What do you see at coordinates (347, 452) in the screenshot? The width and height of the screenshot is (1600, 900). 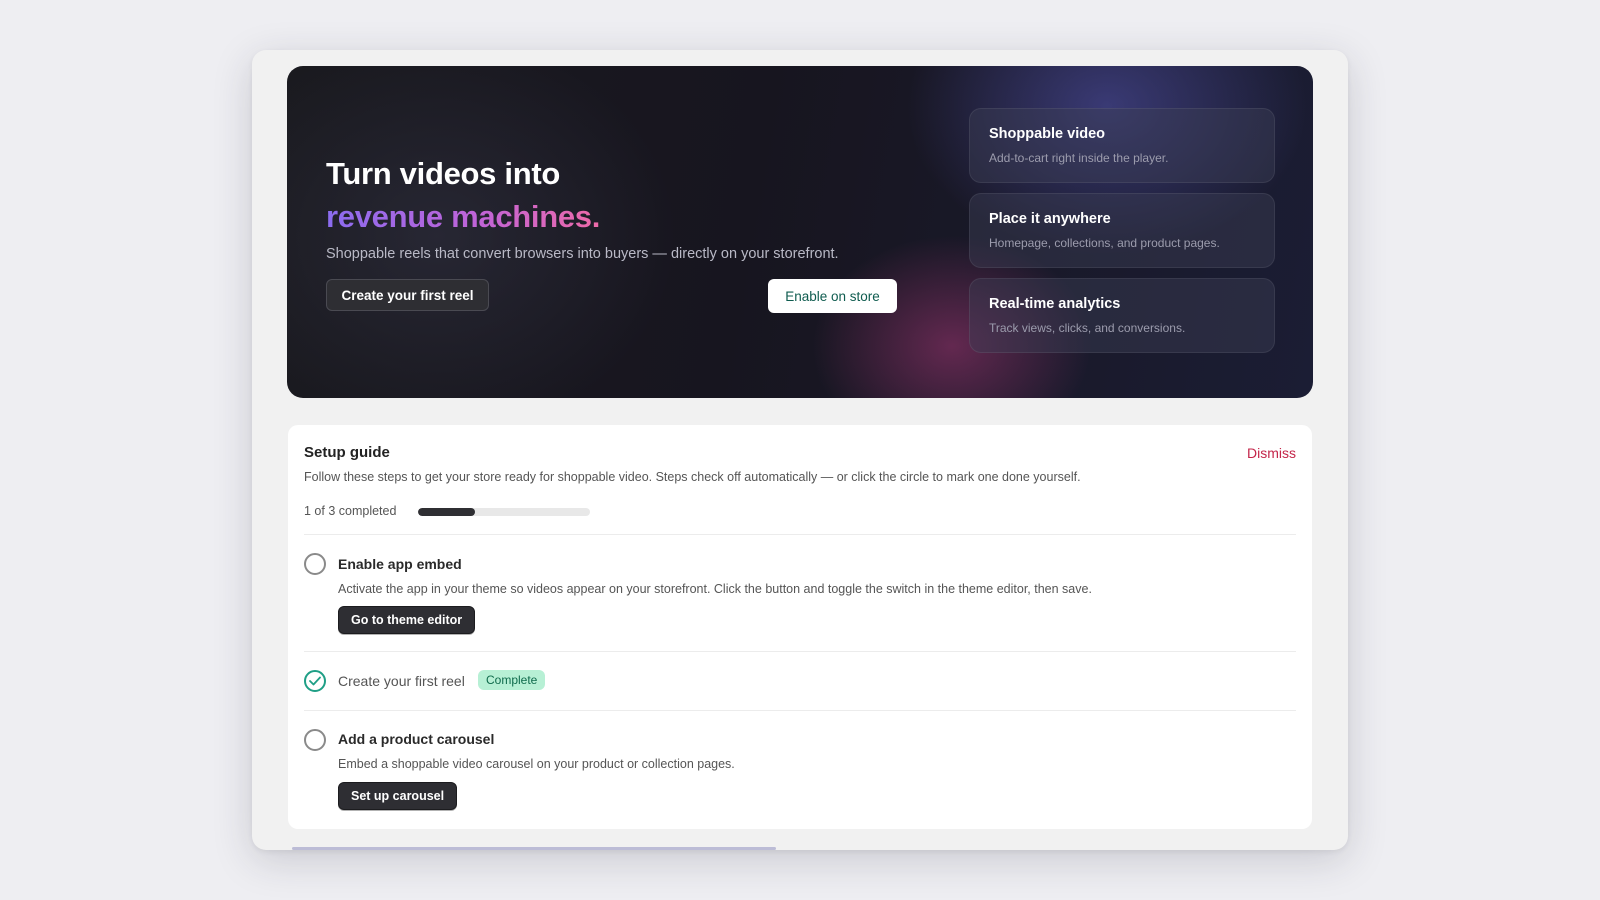 I see `setup-guide-title: Setup guide` at bounding box center [347, 452].